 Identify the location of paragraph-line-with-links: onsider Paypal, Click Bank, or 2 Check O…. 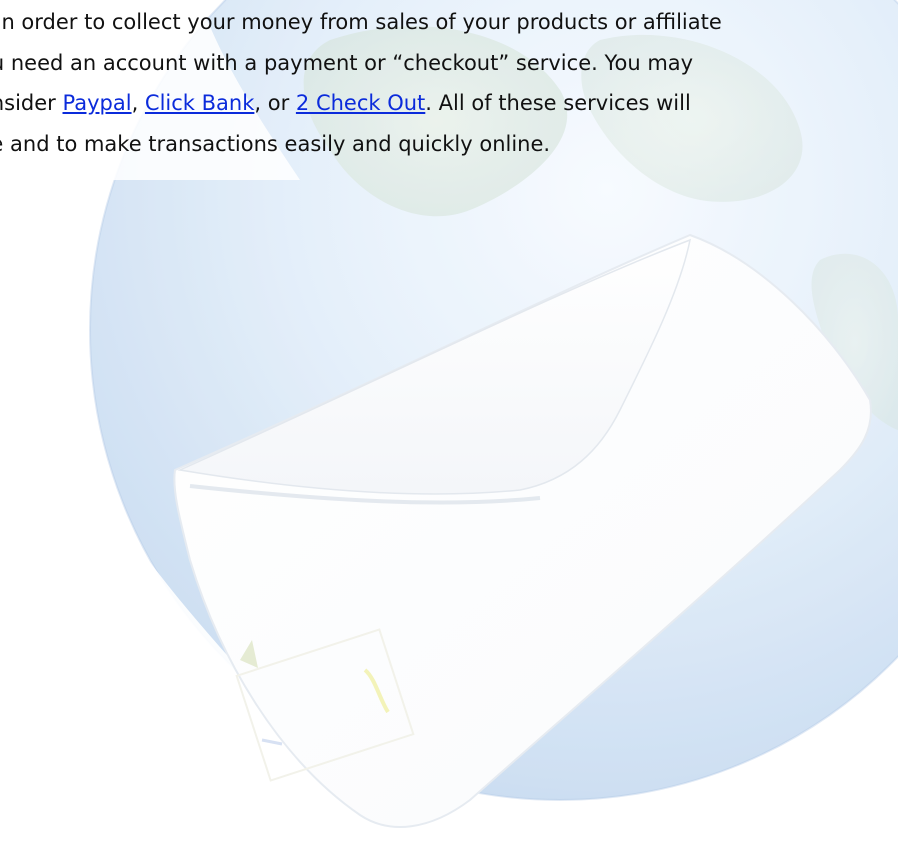
(449, 104).